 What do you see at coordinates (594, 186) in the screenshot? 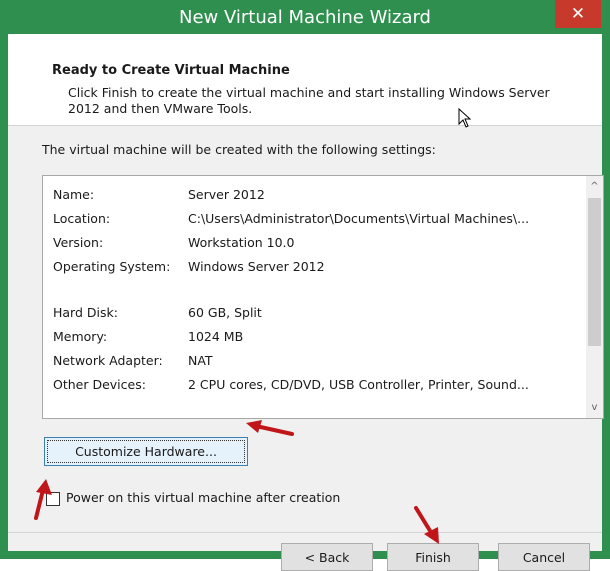
I see `scroll-up-icon: ^` at bounding box center [594, 186].